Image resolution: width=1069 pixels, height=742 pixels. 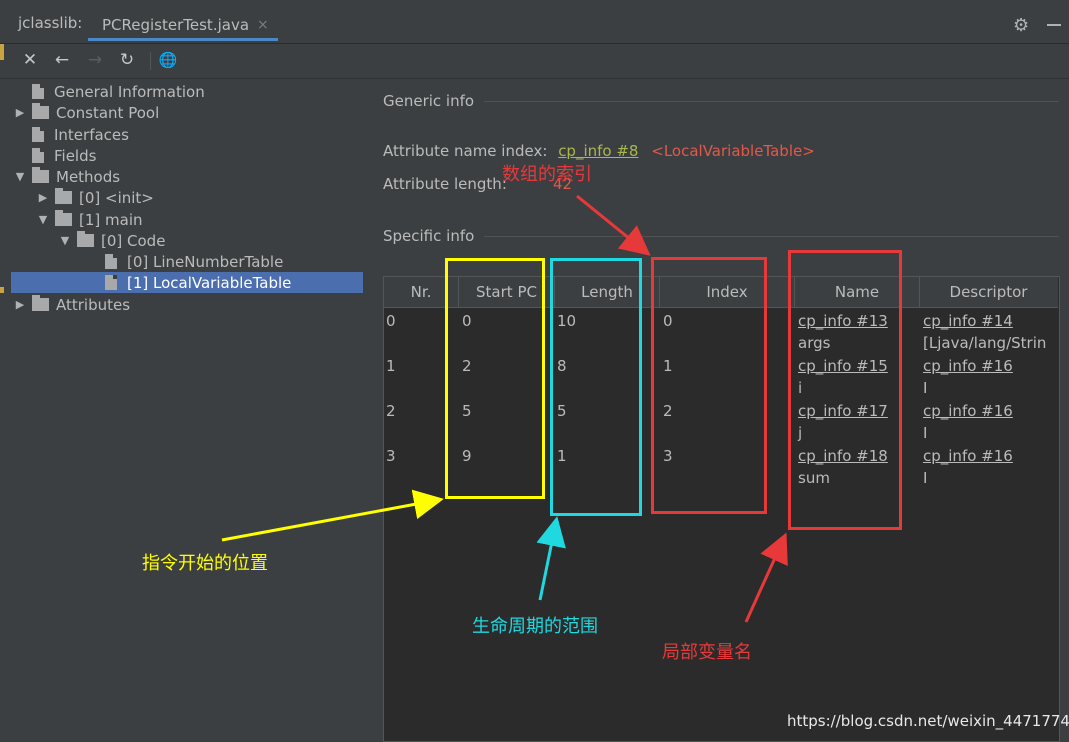 What do you see at coordinates (707, 652) in the screenshot?
I see `note-local-var-name: 局部变量名` at bounding box center [707, 652].